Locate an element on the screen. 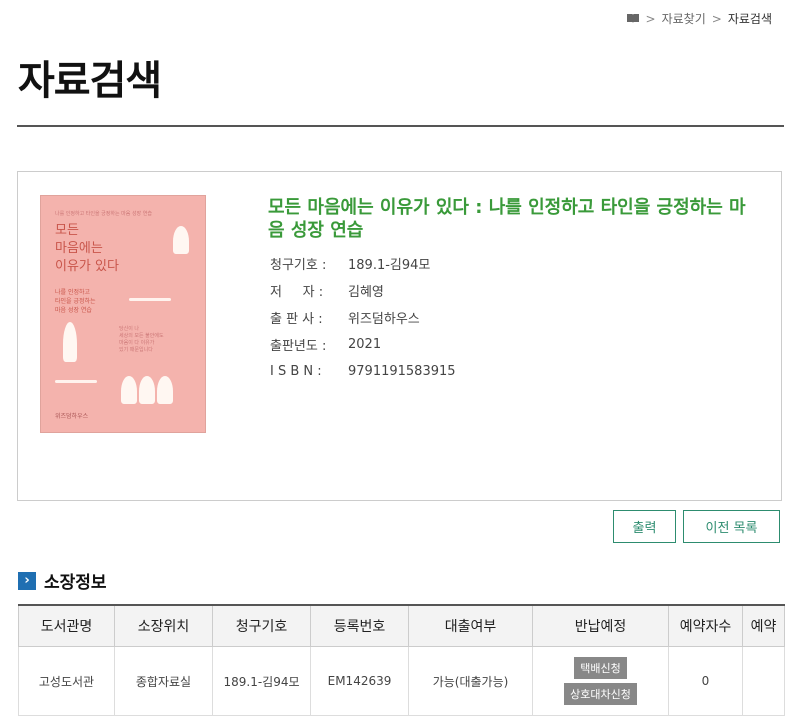 This screenshot has height=719, width=800. meta-value: 위즈덤하우스 is located at coordinates (384, 319).